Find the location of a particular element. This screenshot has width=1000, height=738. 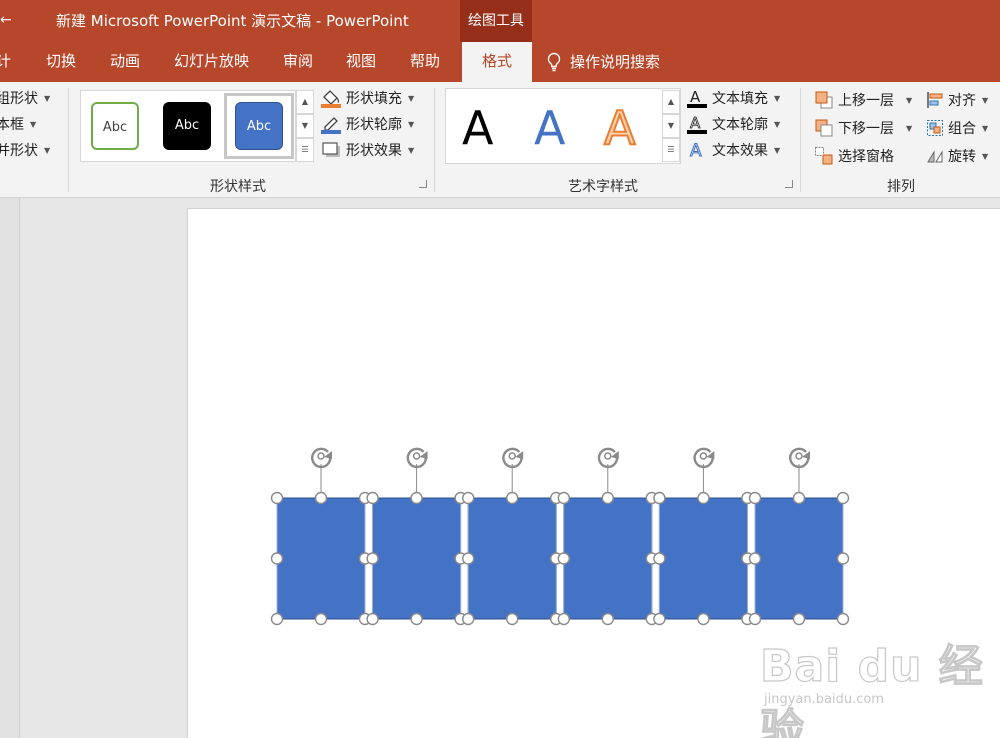

watermark-brand: Bai du 经验 is located at coordinates (871, 689).